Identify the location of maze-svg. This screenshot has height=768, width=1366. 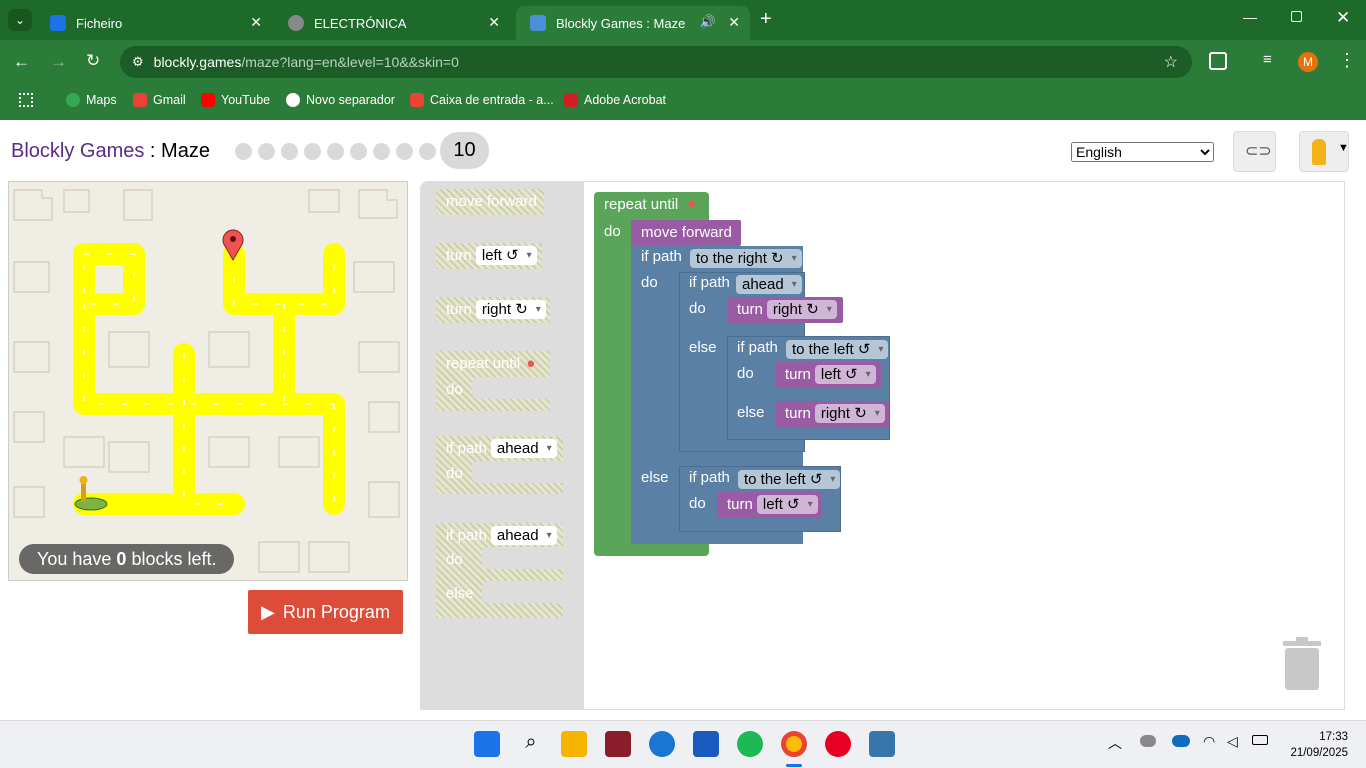
(206, 381).